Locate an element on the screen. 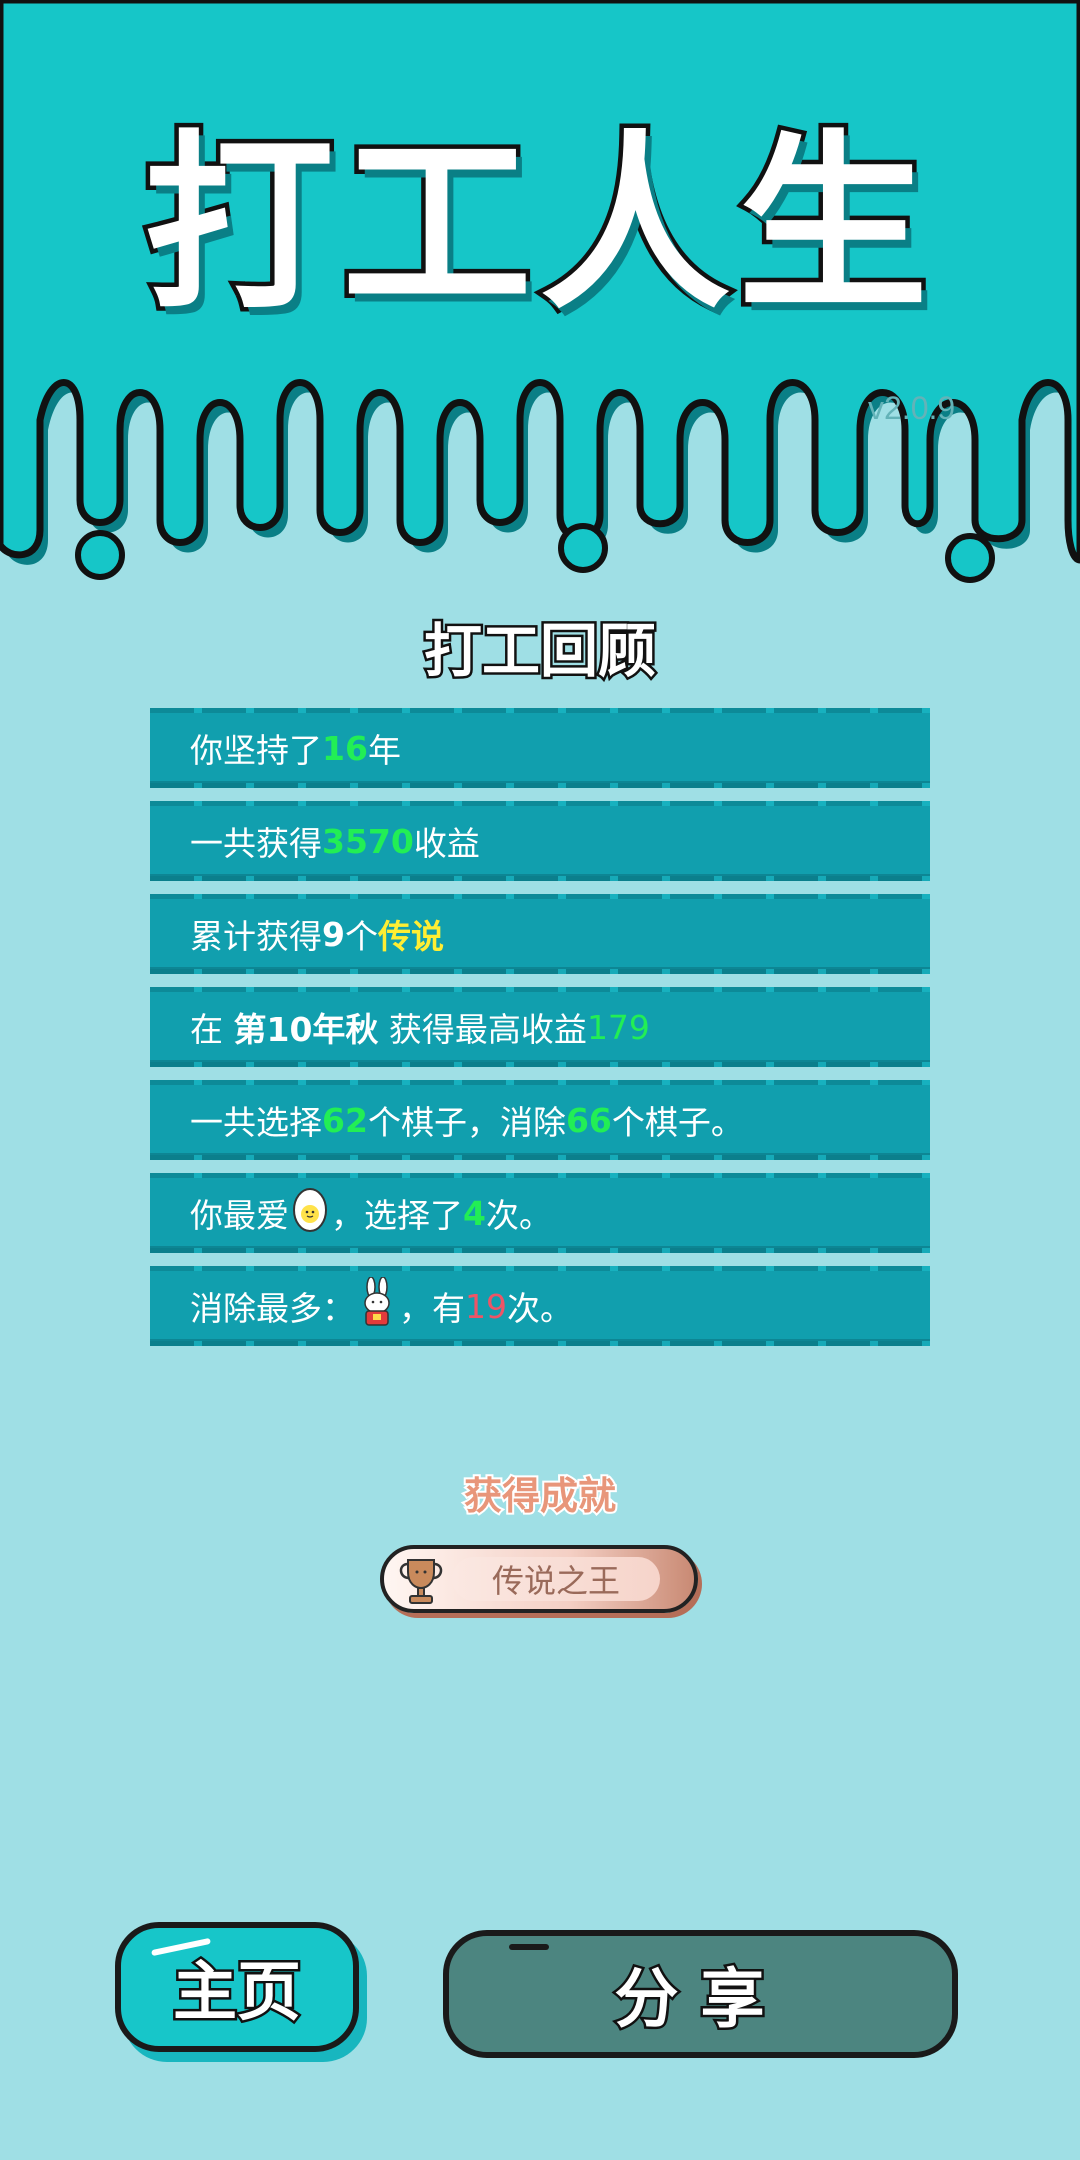 This screenshot has height=2160, width=1080. stat-text: 消除最多： is located at coordinates (272, 1308).